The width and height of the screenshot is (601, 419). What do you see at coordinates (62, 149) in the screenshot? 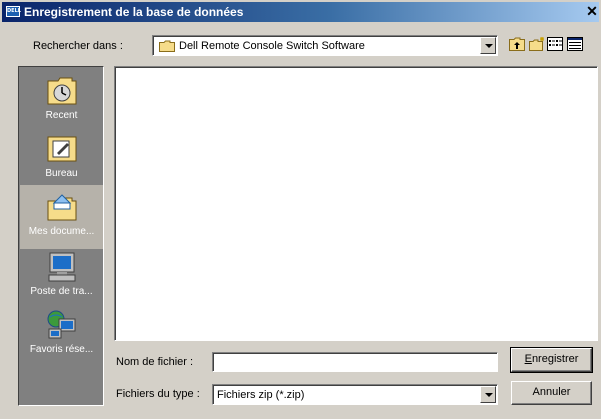
I see `desktop-icon` at bounding box center [62, 149].